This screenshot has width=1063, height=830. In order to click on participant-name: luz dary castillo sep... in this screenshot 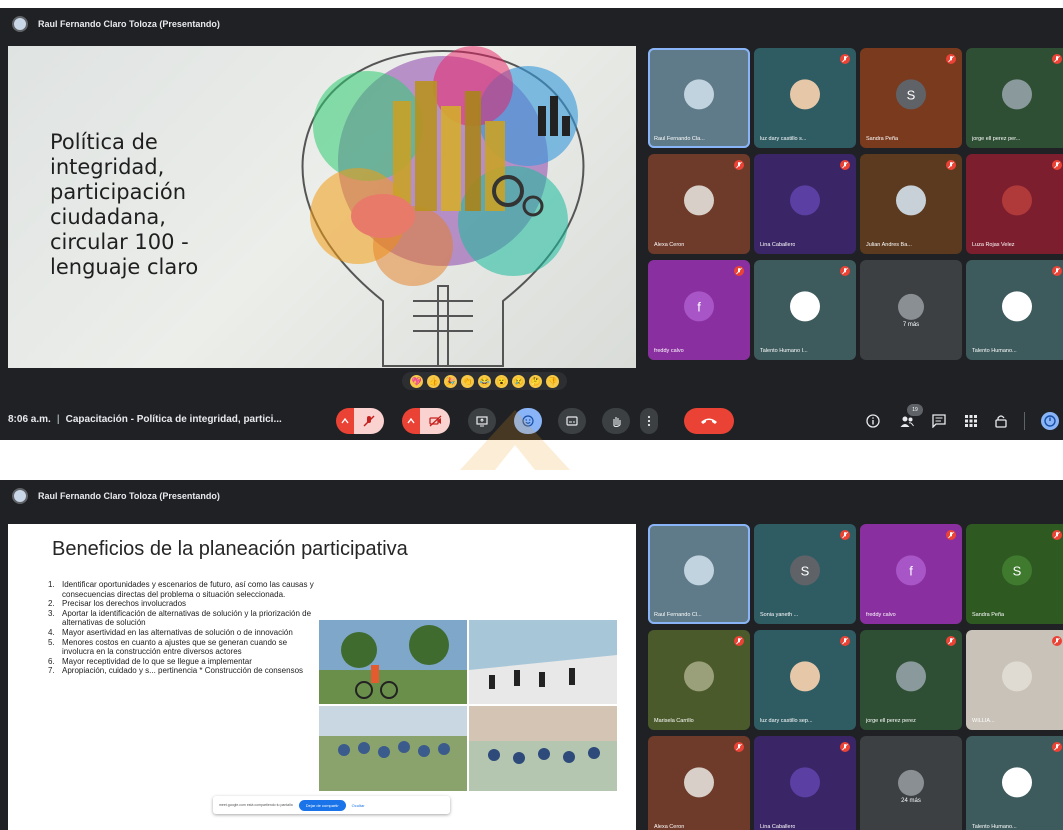, I will do `click(786, 721)`.